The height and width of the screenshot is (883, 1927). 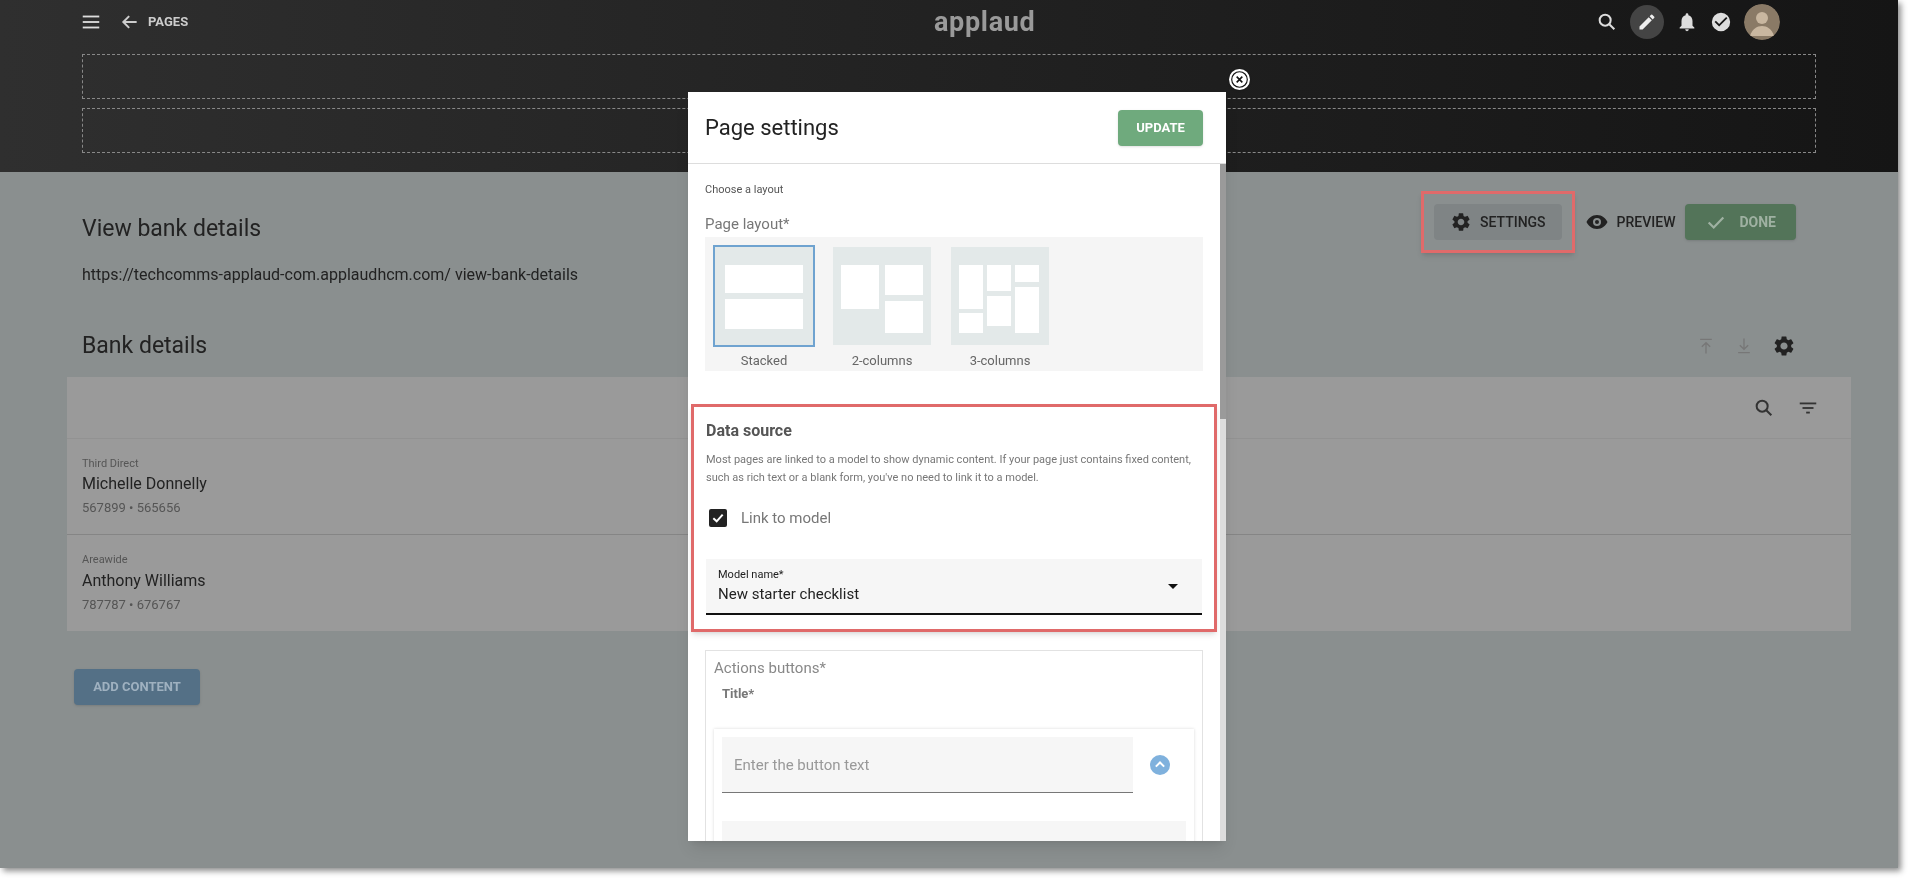 I want to click on account-numbers: 787787 • 676767, so click(x=131, y=604).